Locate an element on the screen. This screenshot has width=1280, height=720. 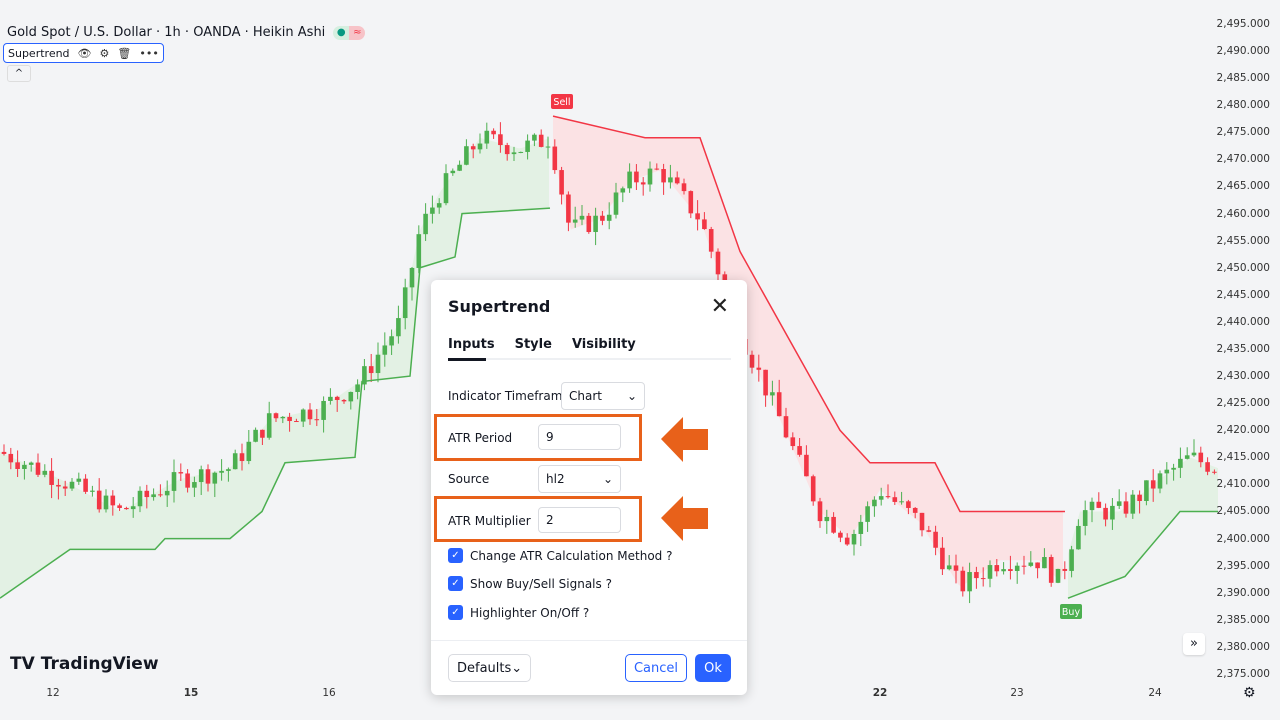
indicator-legend: Supertrend 👁 ⚙ 🗑 ••• is located at coordinates (83, 53).